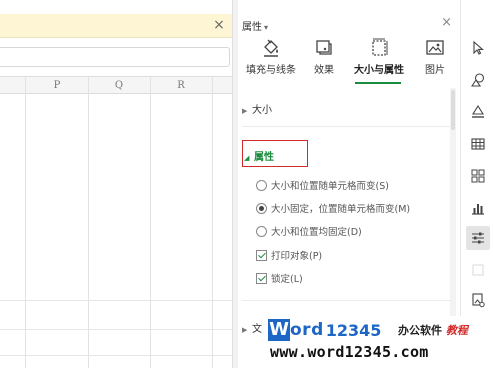  I want to click on column-header-row: P Q R, so click(116, 85).